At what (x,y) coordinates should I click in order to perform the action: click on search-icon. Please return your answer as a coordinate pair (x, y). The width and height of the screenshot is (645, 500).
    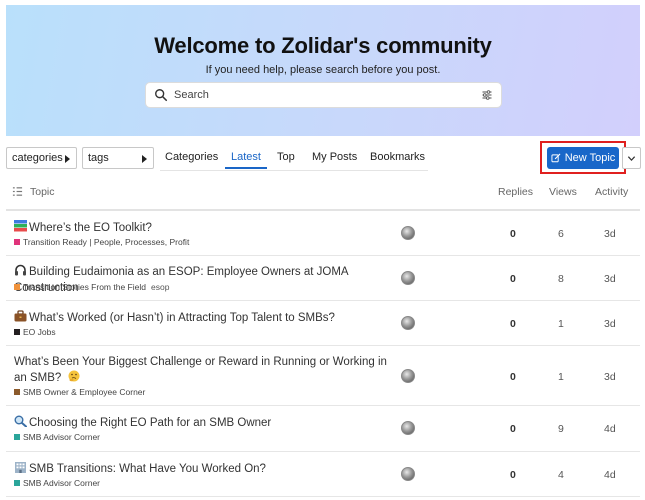
    Looking at the image, I should click on (161, 95).